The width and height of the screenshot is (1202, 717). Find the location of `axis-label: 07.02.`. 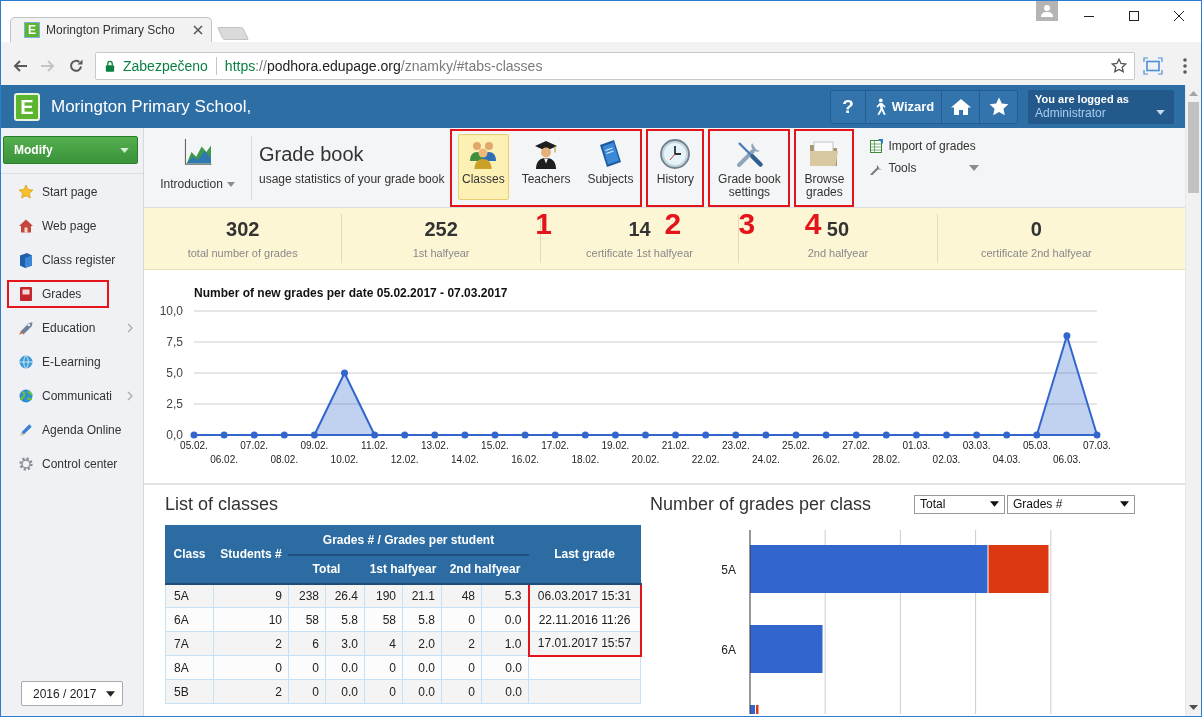

axis-label: 07.02. is located at coordinates (254, 445).